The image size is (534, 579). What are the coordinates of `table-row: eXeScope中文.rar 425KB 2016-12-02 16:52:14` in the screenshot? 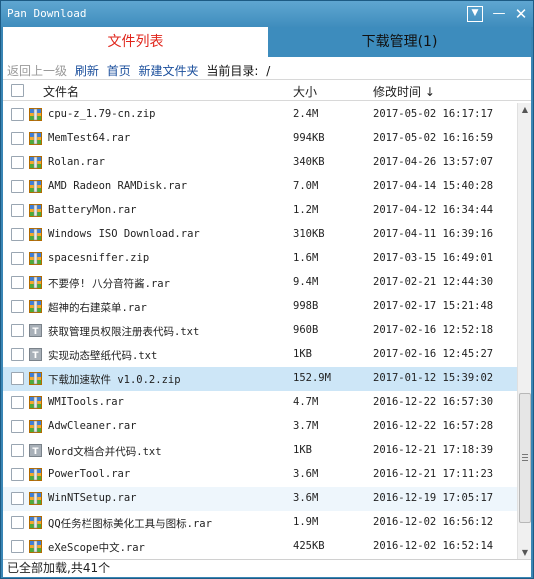 It's located at (260, 547).